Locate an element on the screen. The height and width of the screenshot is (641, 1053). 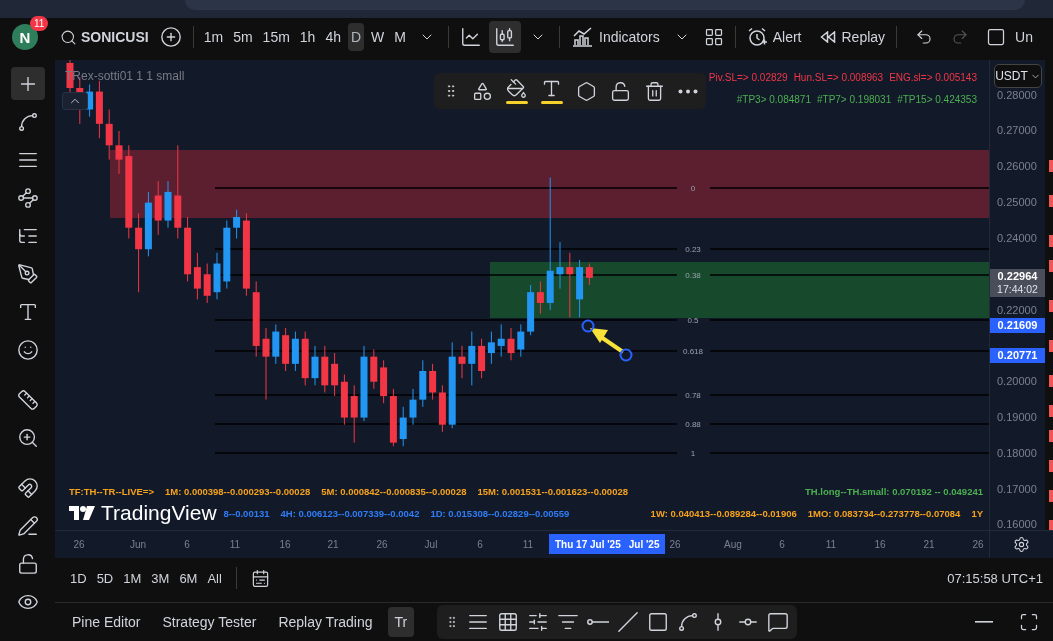
price-label: 0.24000 is located at coordinates (1017, 238).